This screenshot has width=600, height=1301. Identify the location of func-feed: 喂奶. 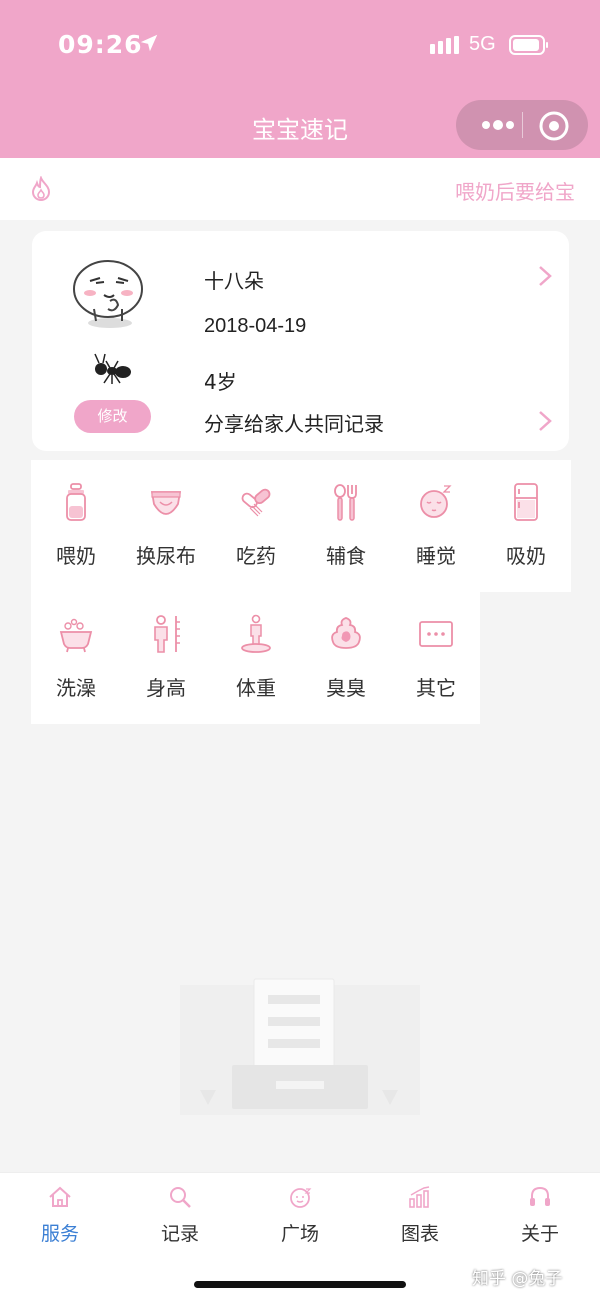
(76, 526).